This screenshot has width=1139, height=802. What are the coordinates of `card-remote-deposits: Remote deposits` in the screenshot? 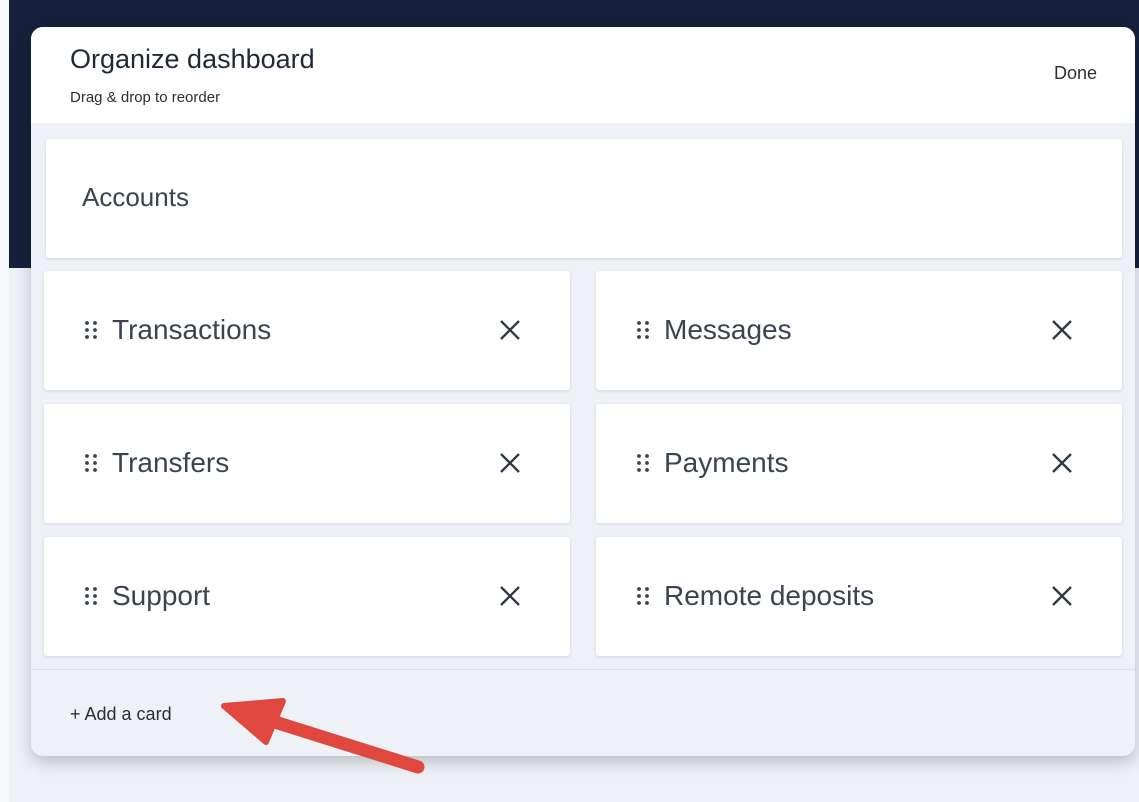 It's located at (859, 596).